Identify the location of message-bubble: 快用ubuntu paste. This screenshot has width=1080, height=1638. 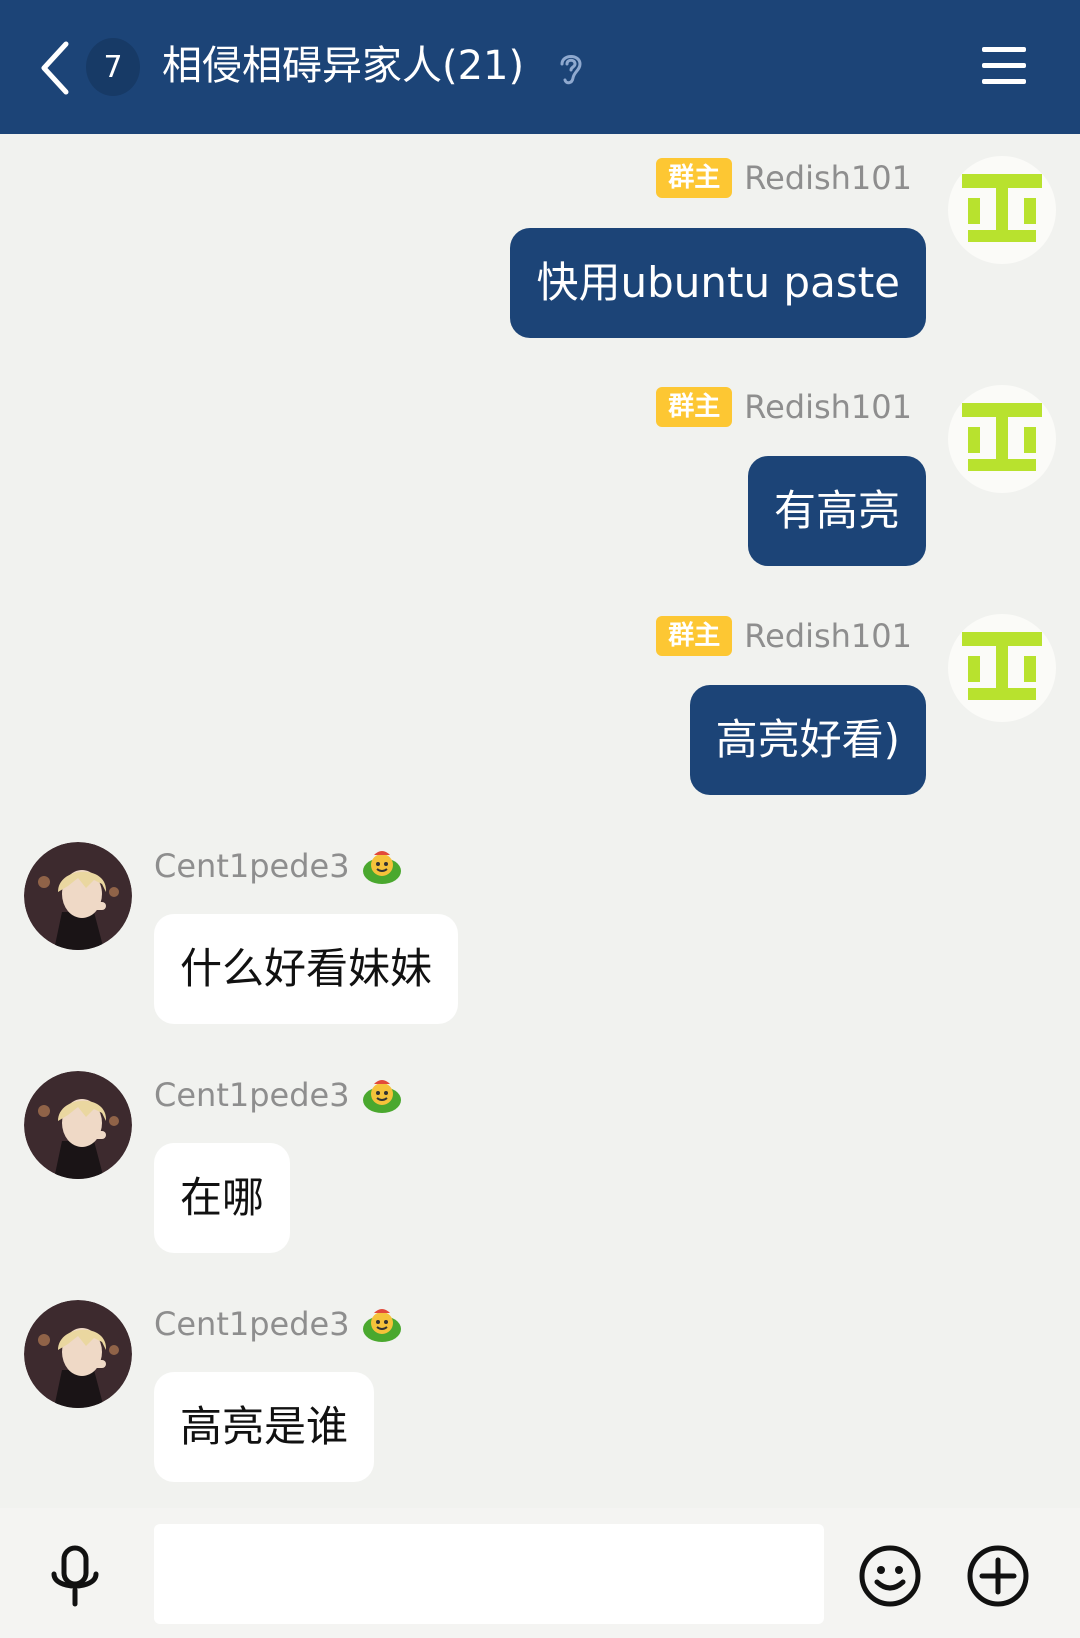
(718, 283).